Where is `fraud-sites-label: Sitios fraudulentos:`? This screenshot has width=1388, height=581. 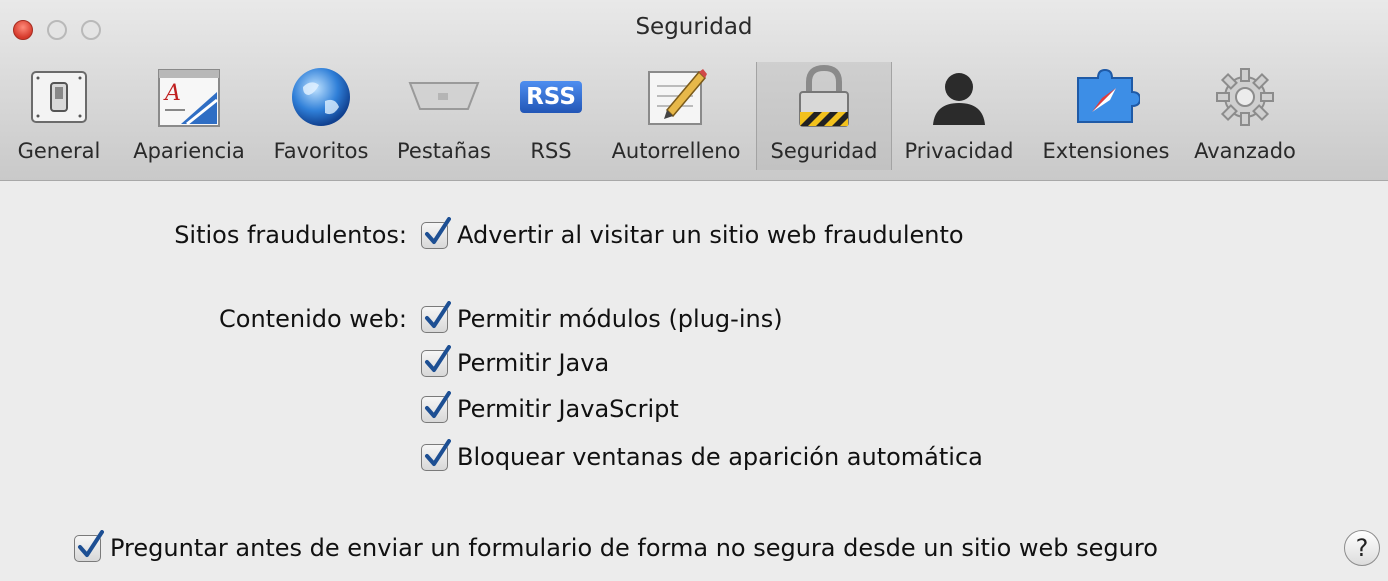 fraud-sites-label: Sitios fraudulentos: is located at coordinates (290, 235).